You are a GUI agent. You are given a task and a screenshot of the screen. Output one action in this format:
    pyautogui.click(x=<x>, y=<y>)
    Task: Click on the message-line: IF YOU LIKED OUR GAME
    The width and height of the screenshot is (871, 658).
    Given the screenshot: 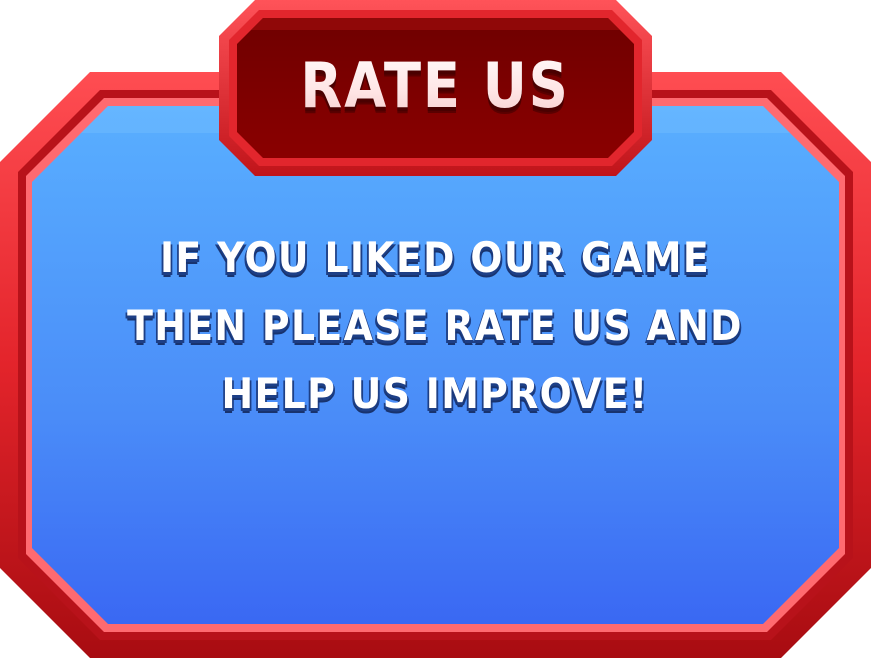 What is the action you would take?
    pyautogui.click(x=435, y=257)
    